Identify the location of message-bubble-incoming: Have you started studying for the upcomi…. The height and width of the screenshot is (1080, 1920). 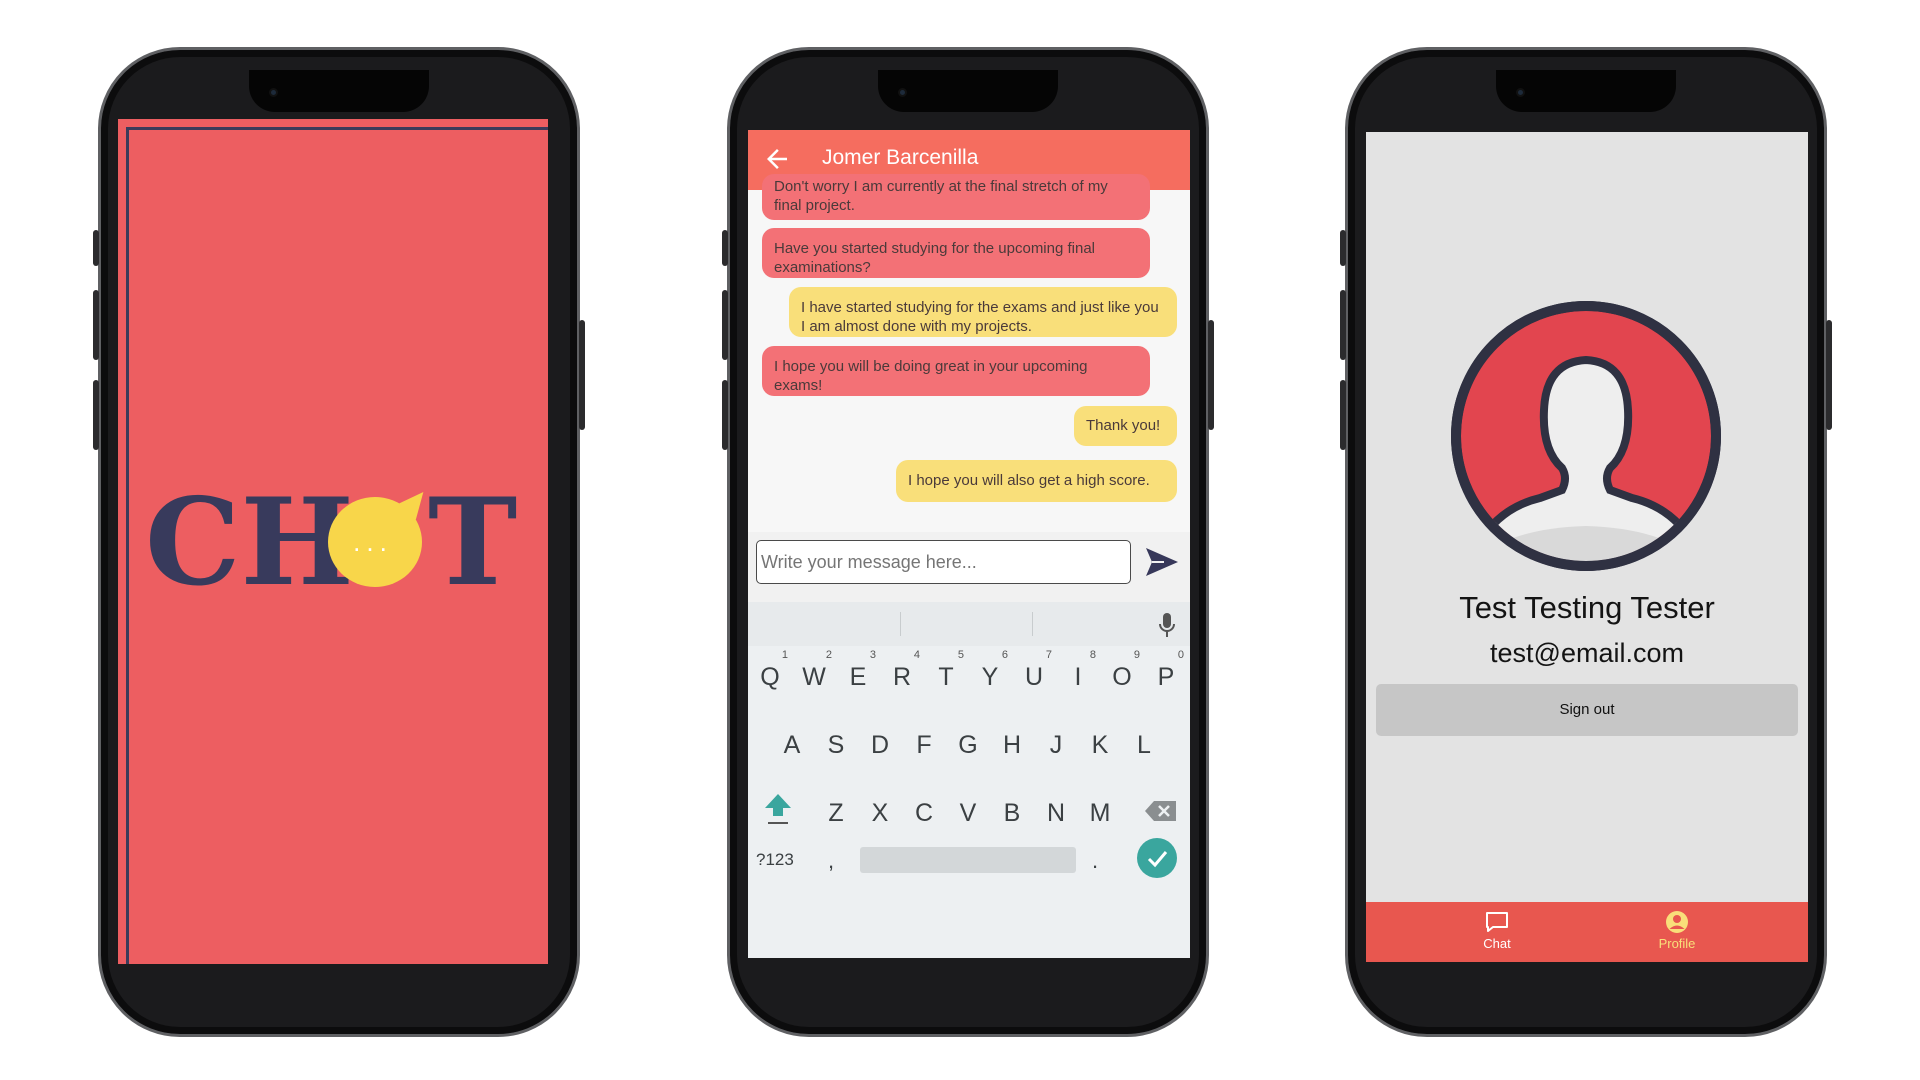
(956, 253).